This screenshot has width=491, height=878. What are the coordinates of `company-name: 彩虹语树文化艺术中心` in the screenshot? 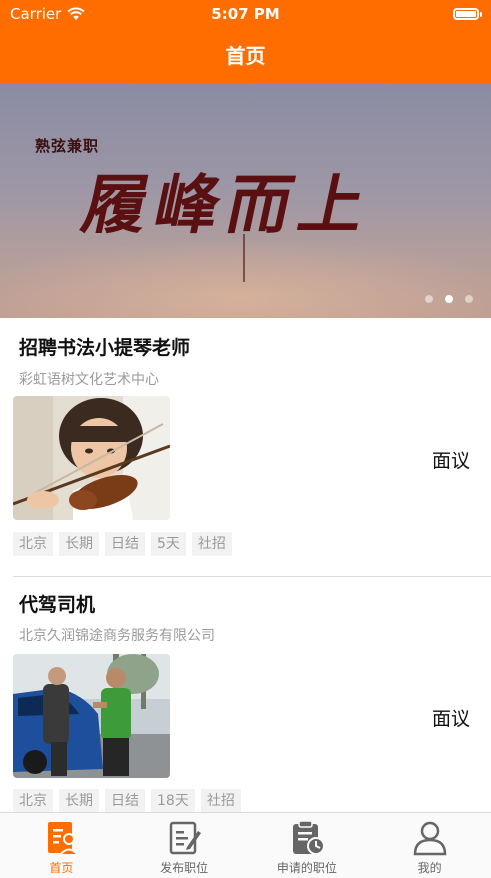 It's located at (89, 380).